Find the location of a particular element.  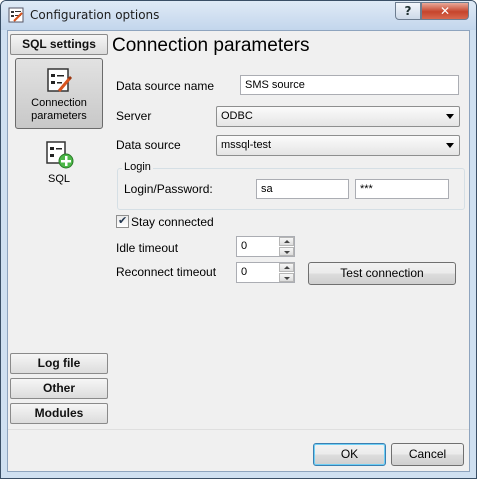

cancel-button: Cancel is located at coordinates (427, 454).